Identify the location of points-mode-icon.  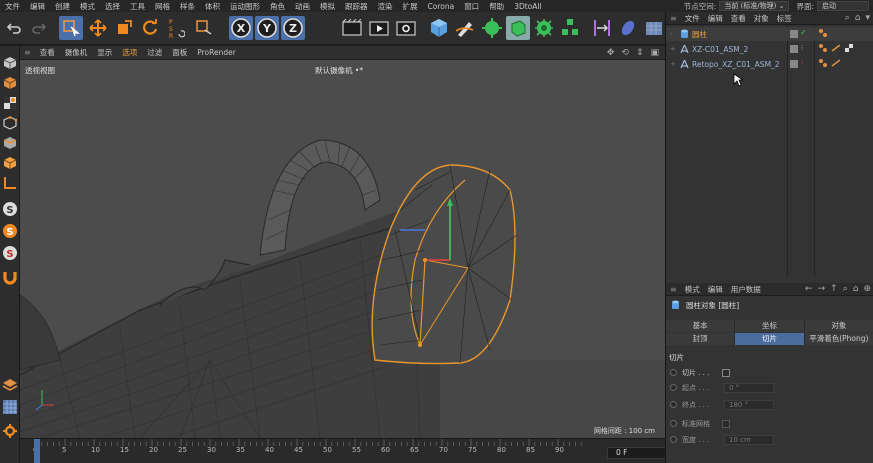
(10, 83).